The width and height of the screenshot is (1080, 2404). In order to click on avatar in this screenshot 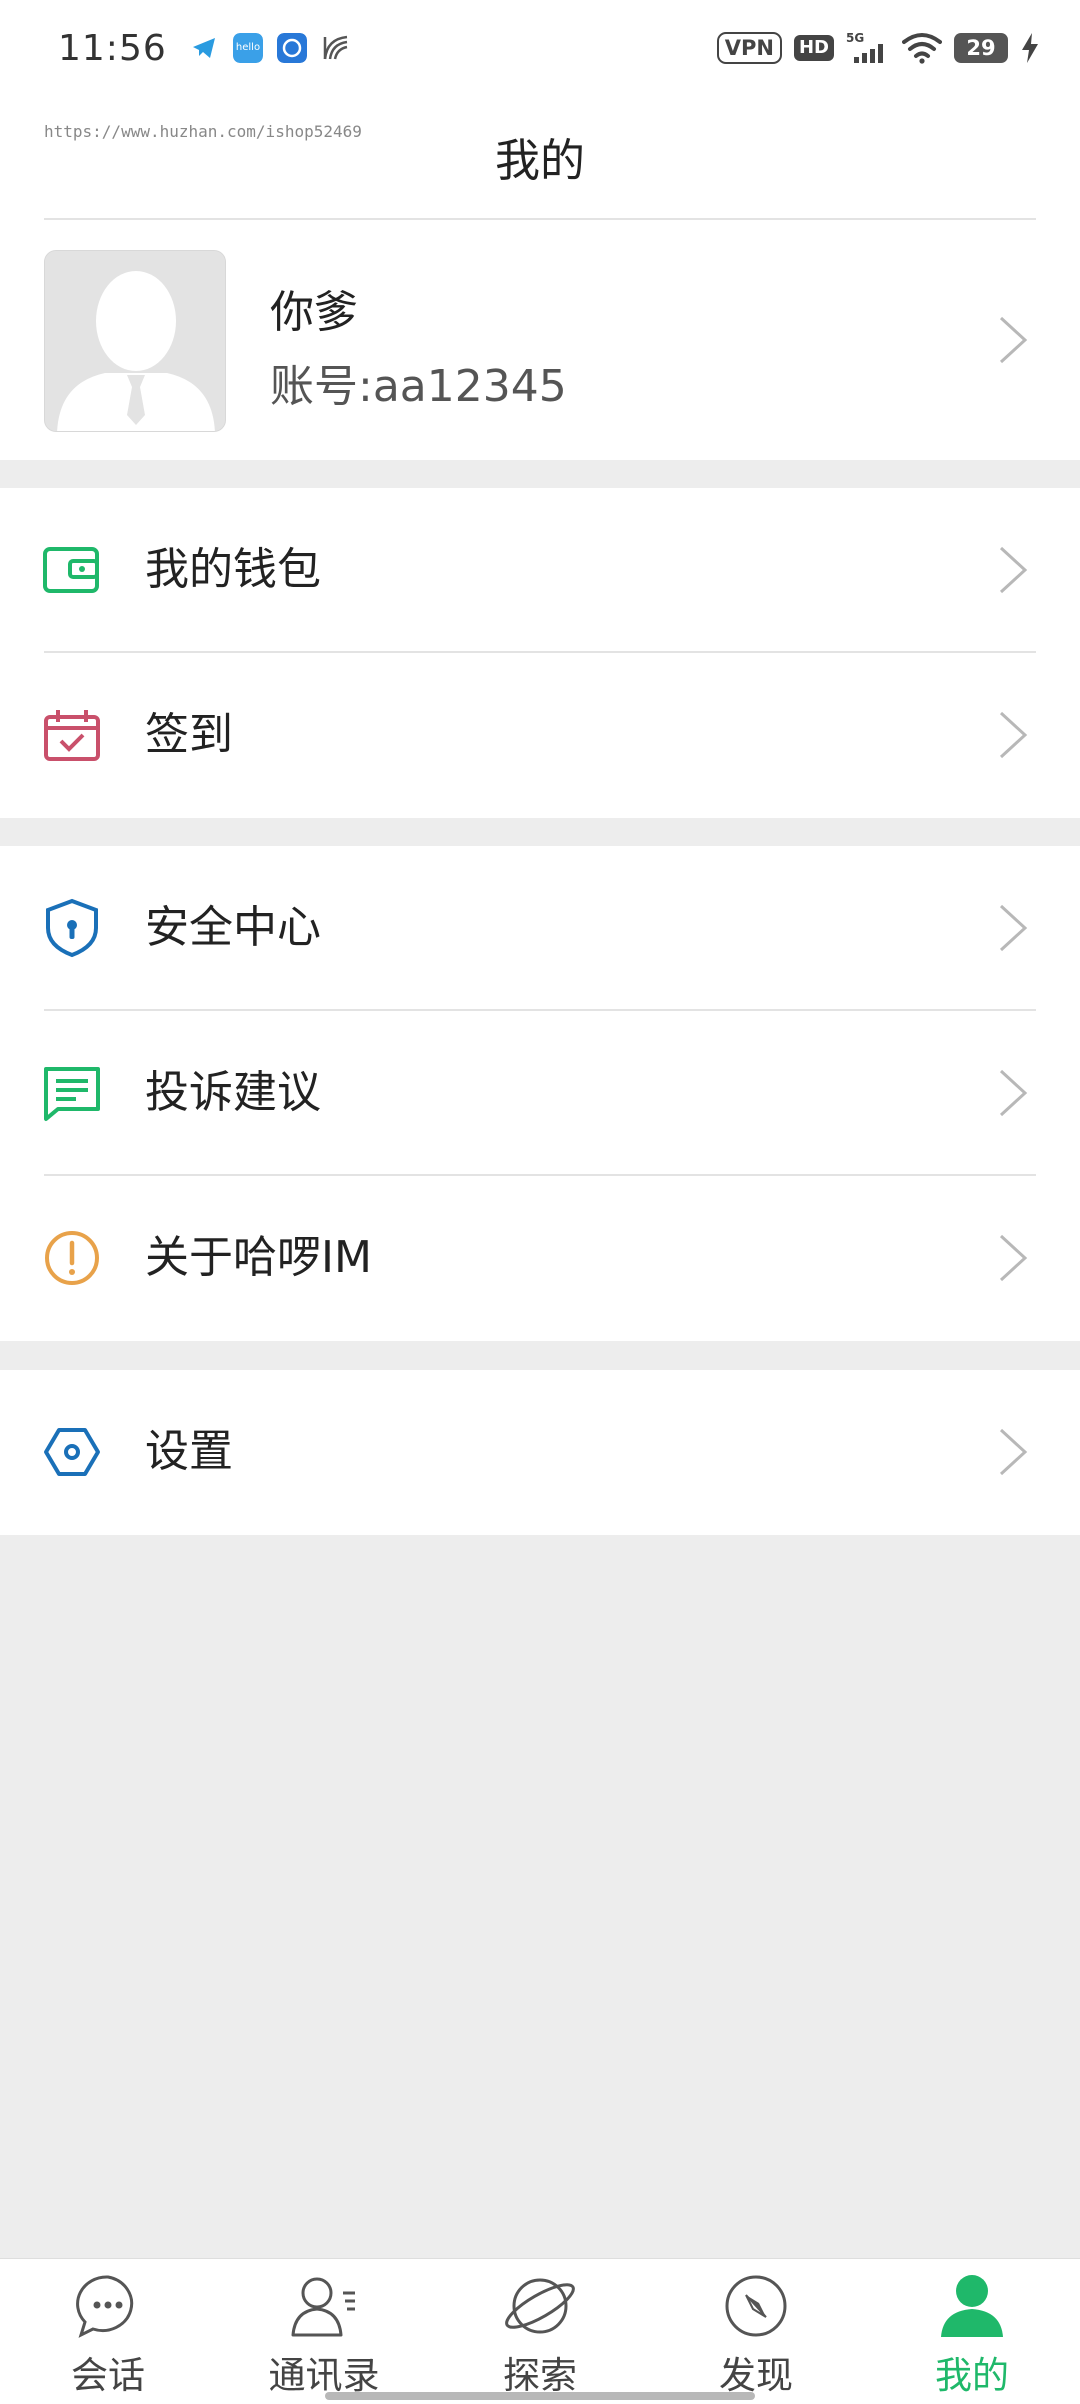, I will do `click(135, 341)`.